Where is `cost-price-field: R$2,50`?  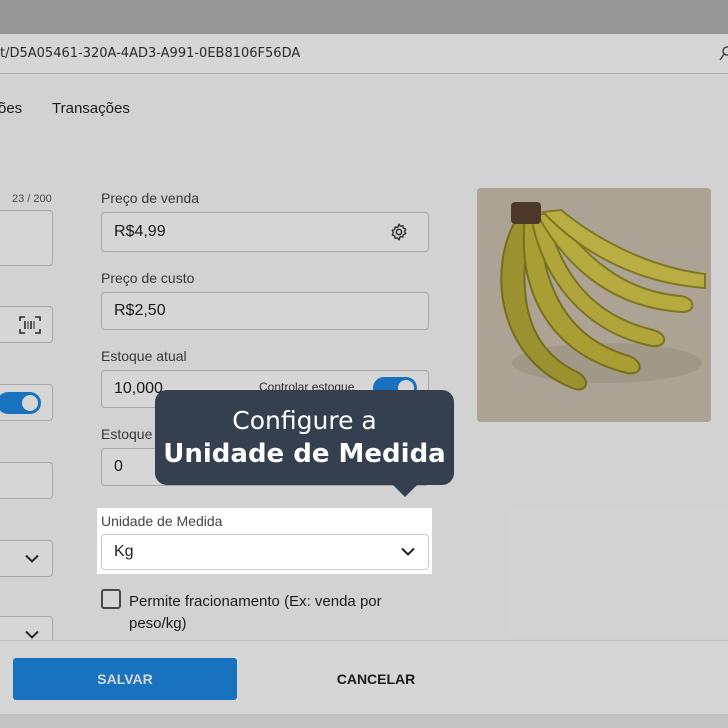
cost-price-field: R$2,50 is located at coordinates (265, 311).